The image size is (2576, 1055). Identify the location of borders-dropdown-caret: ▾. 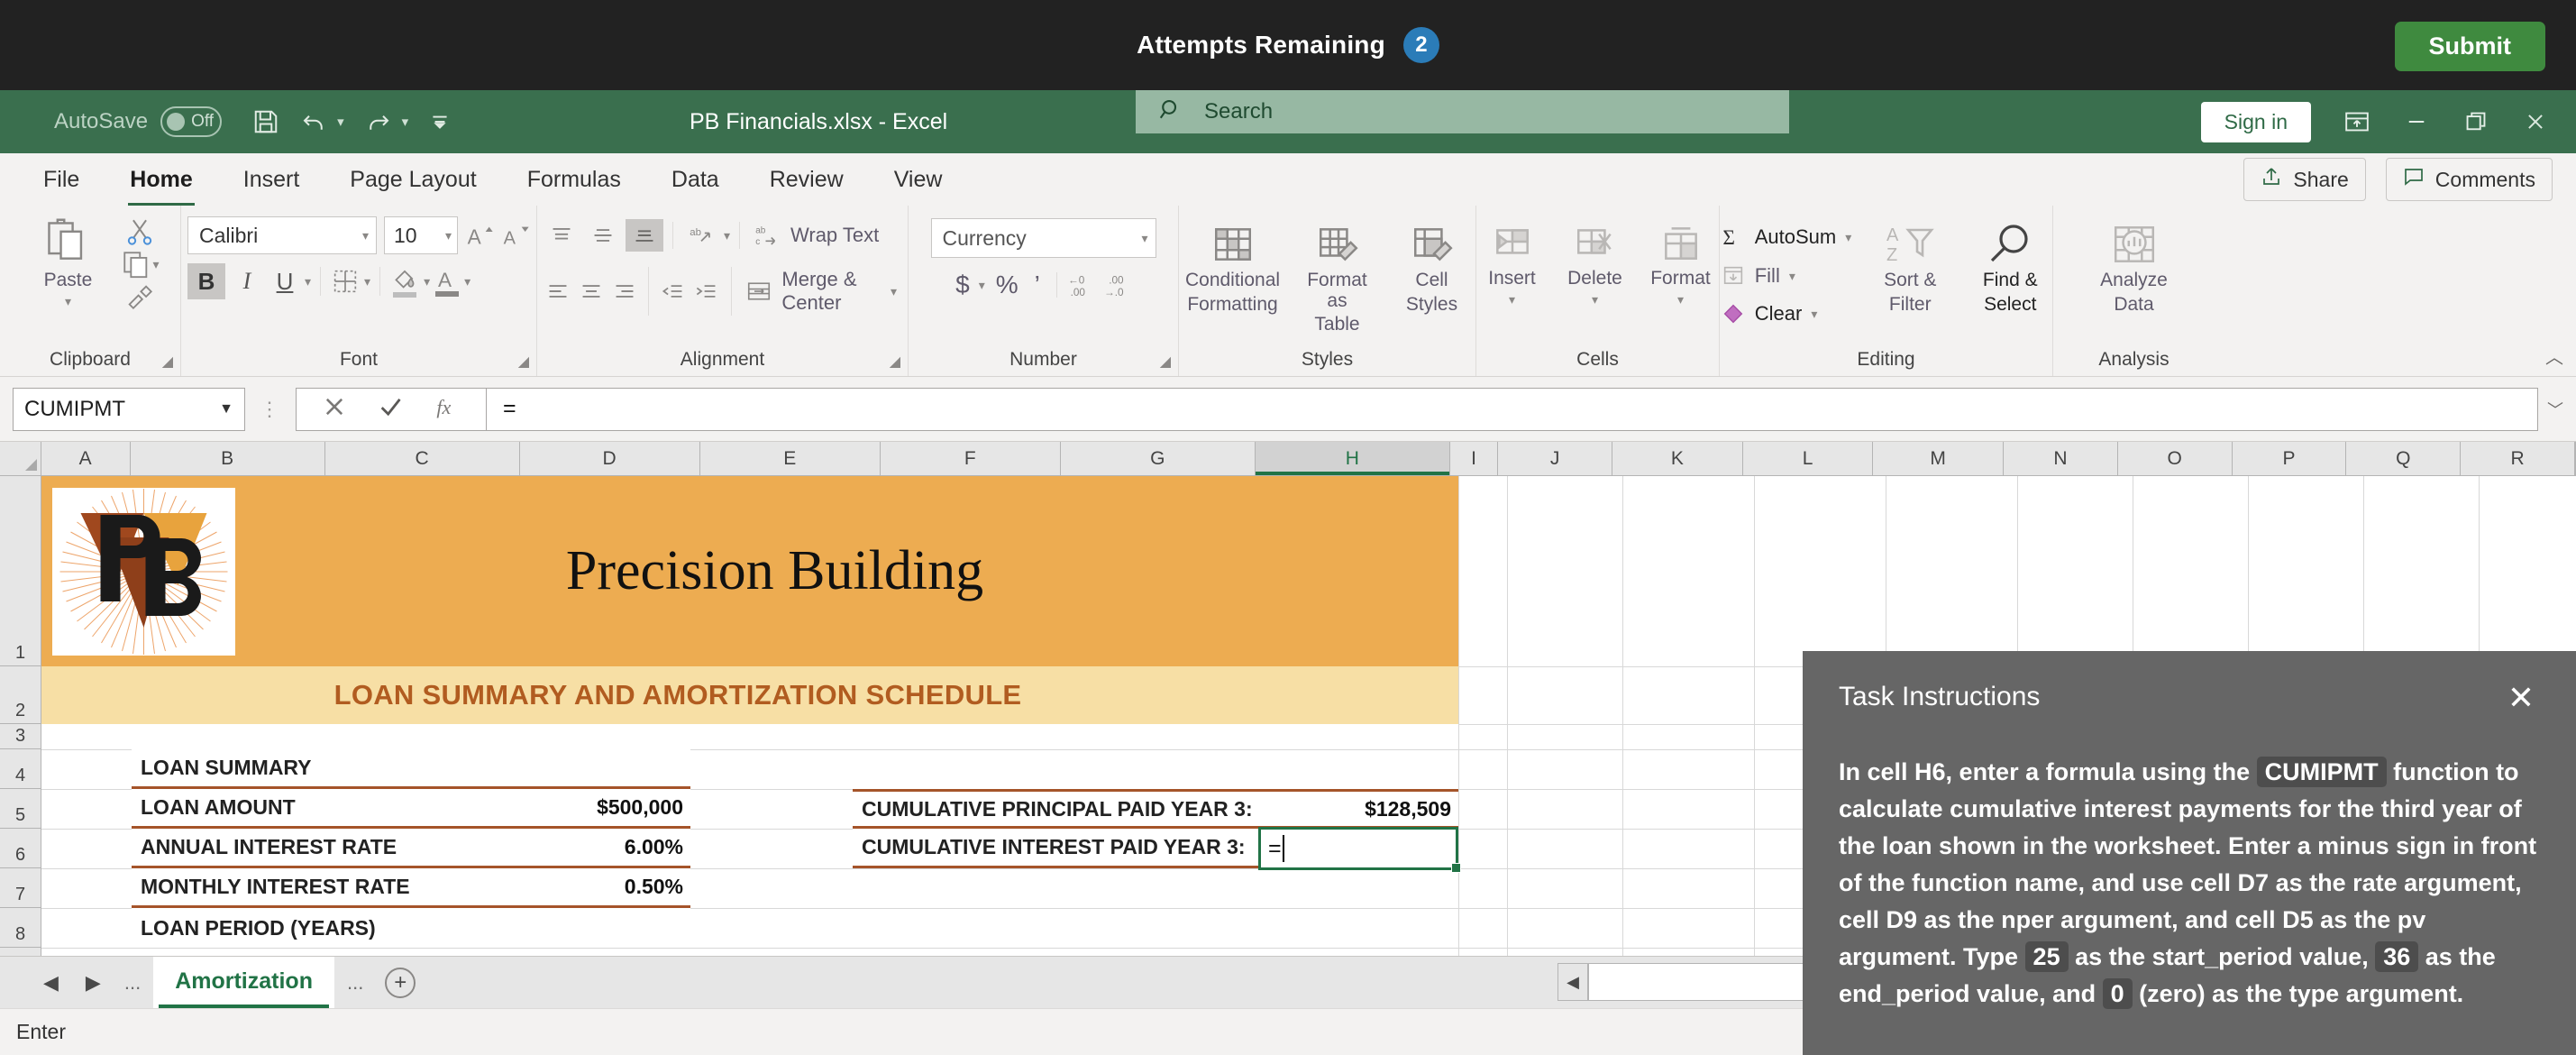
(367, 281).